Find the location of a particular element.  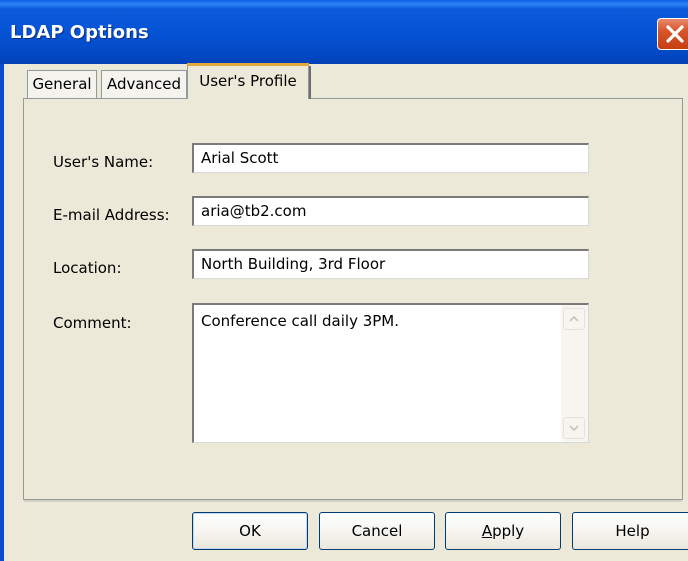

tab-users-profile: User's Profile is located at coordinates (249, 81).